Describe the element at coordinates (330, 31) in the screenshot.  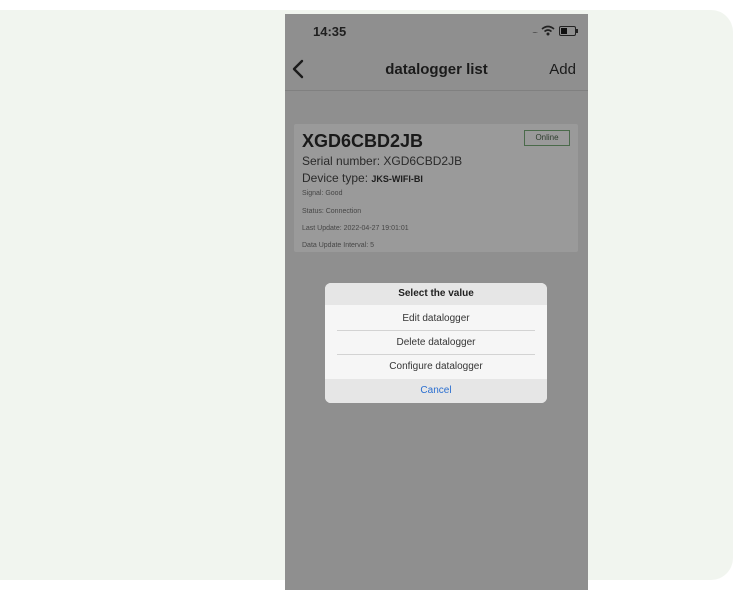
I see `status-time: 14:35` at that location.